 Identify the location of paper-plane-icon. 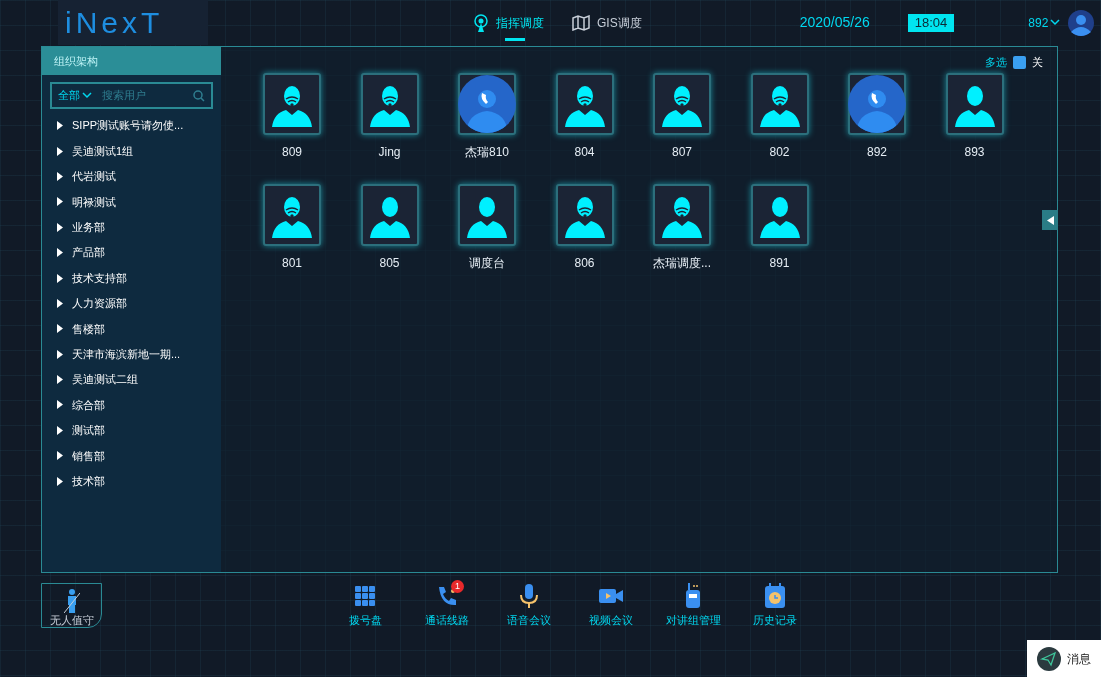
(1049, 658).